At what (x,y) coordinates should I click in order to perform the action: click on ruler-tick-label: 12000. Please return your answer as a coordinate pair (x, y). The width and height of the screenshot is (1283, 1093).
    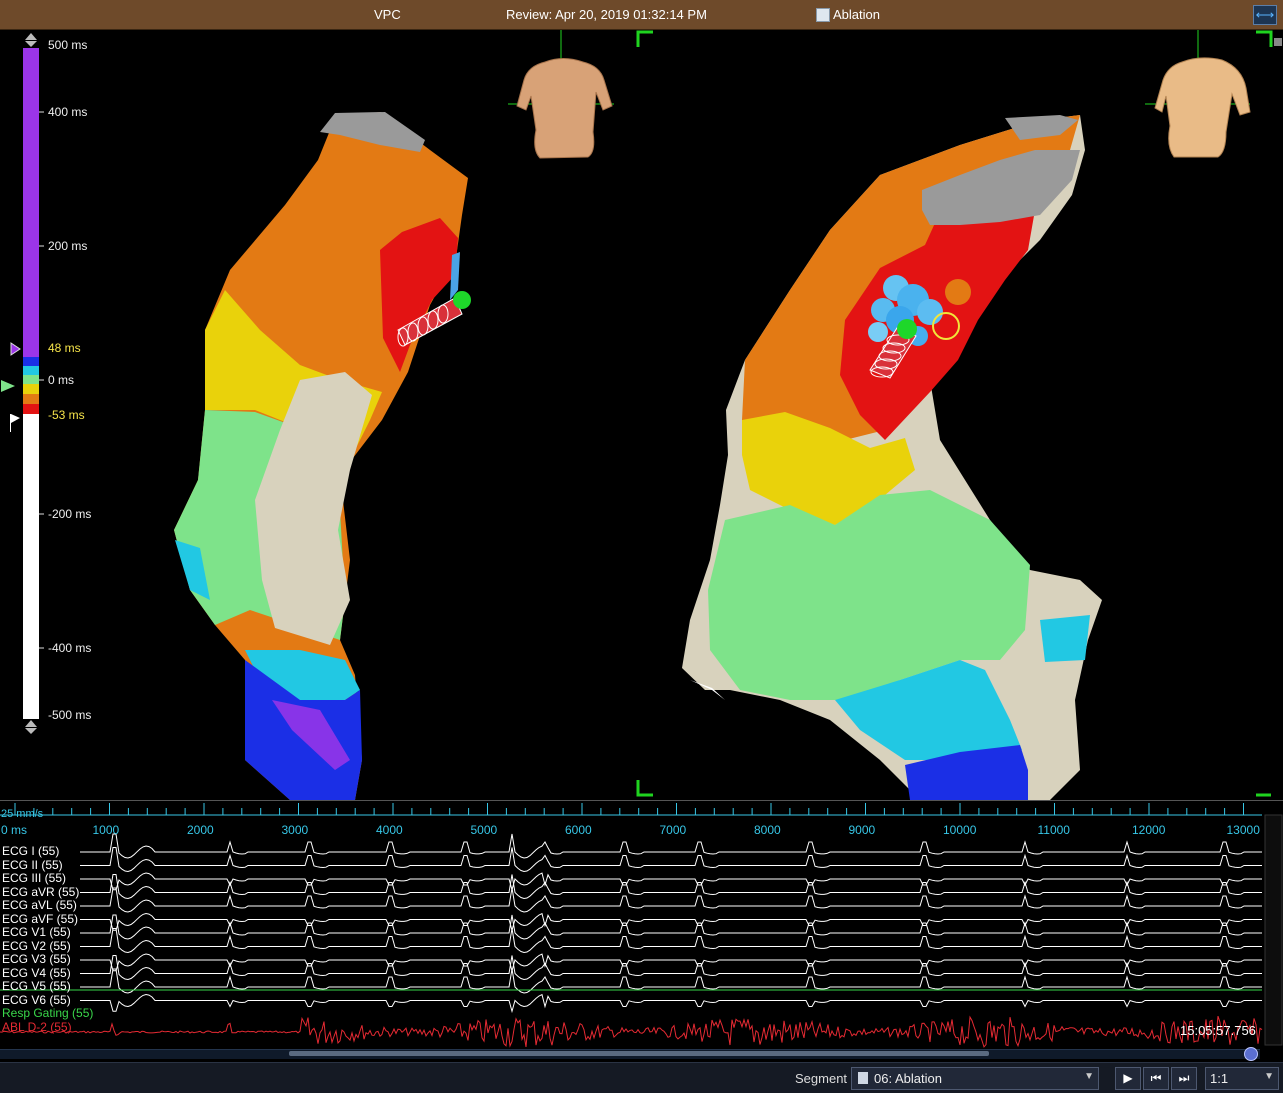
    Looking at the image, I should click on (1149, 830).